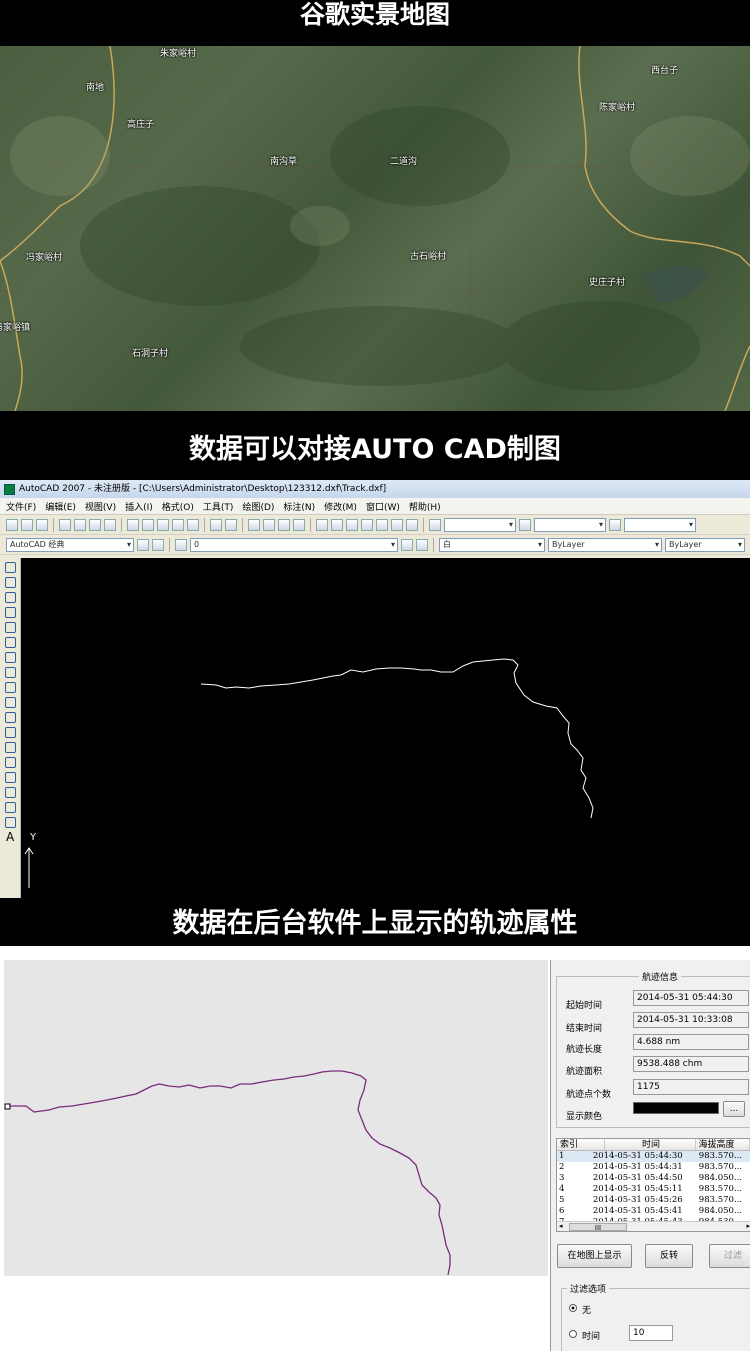 The height and width of the screenshot is (1351, 750). Describe the element at coordinates (598, 1227) in the screenshot. I see `scroll-thumb: III` at that location.